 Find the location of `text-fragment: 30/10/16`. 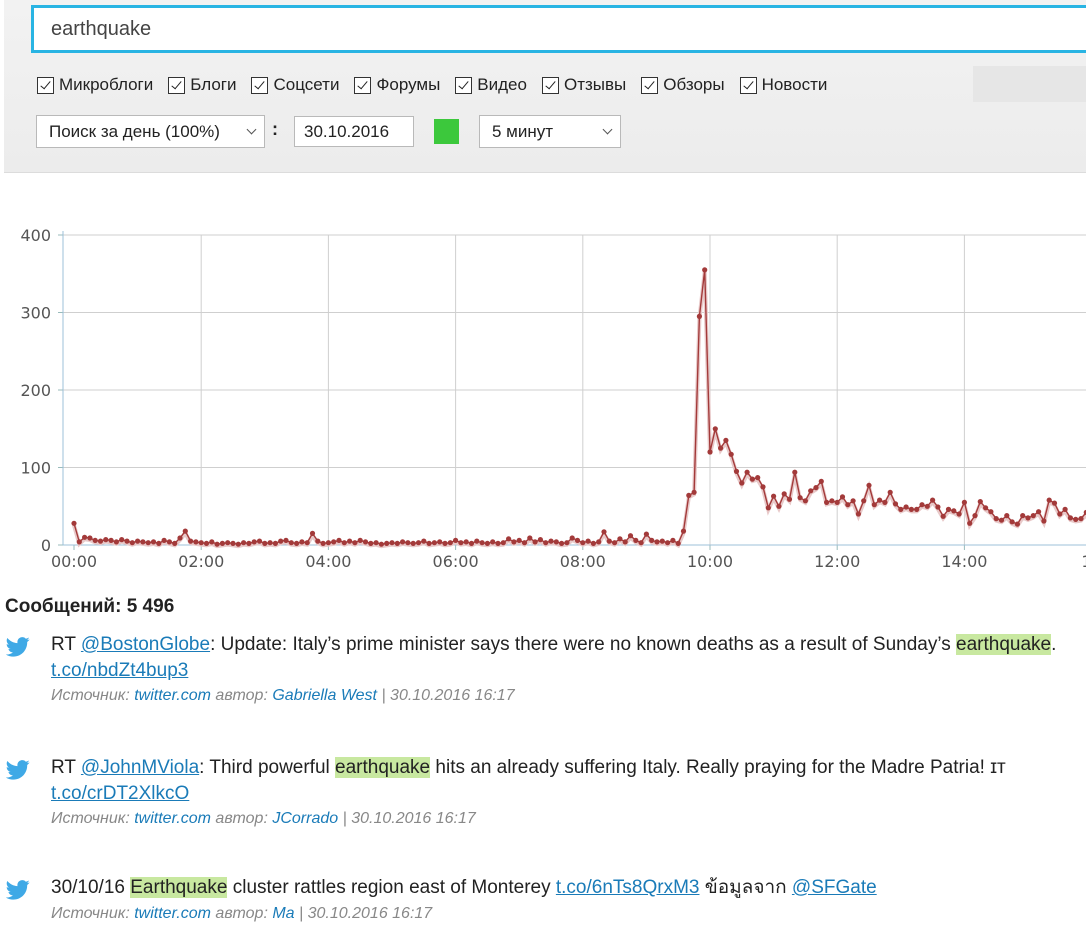

text-fragment: 30/10/16 is located at coordinates (91, 887).